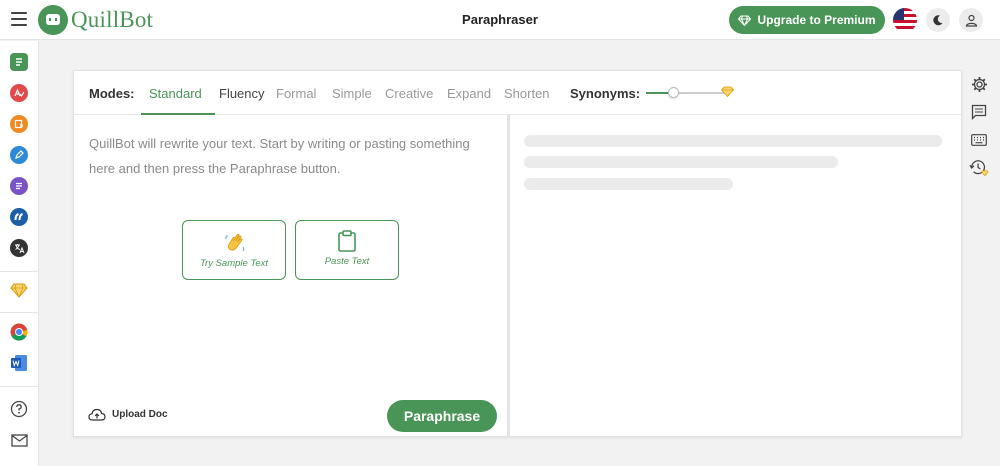 This screenshot has height=466, width=1000. What do you see at coordinates (242, 93) in the screenshot?
I see `mode-tab-fluency: Fluency` at bounding box center [242, 93].